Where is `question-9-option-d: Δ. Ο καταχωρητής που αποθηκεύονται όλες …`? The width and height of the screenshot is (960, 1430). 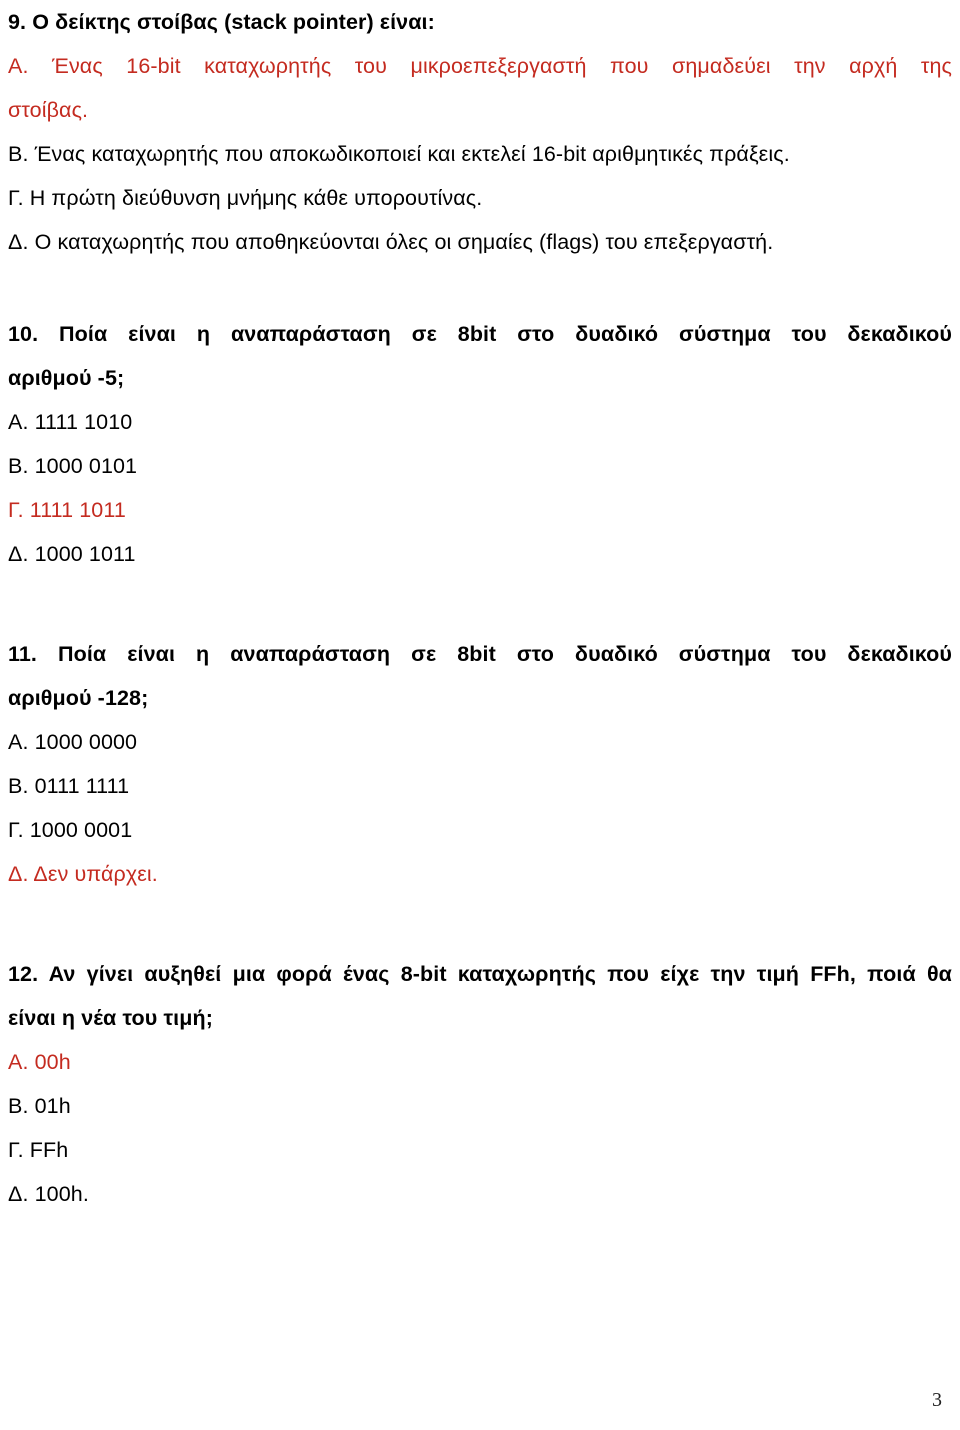
question-9-option-d: Δ. Ο καταχωρητής που αποθηκεύονται όλες … is located at coordinates (391, 242).